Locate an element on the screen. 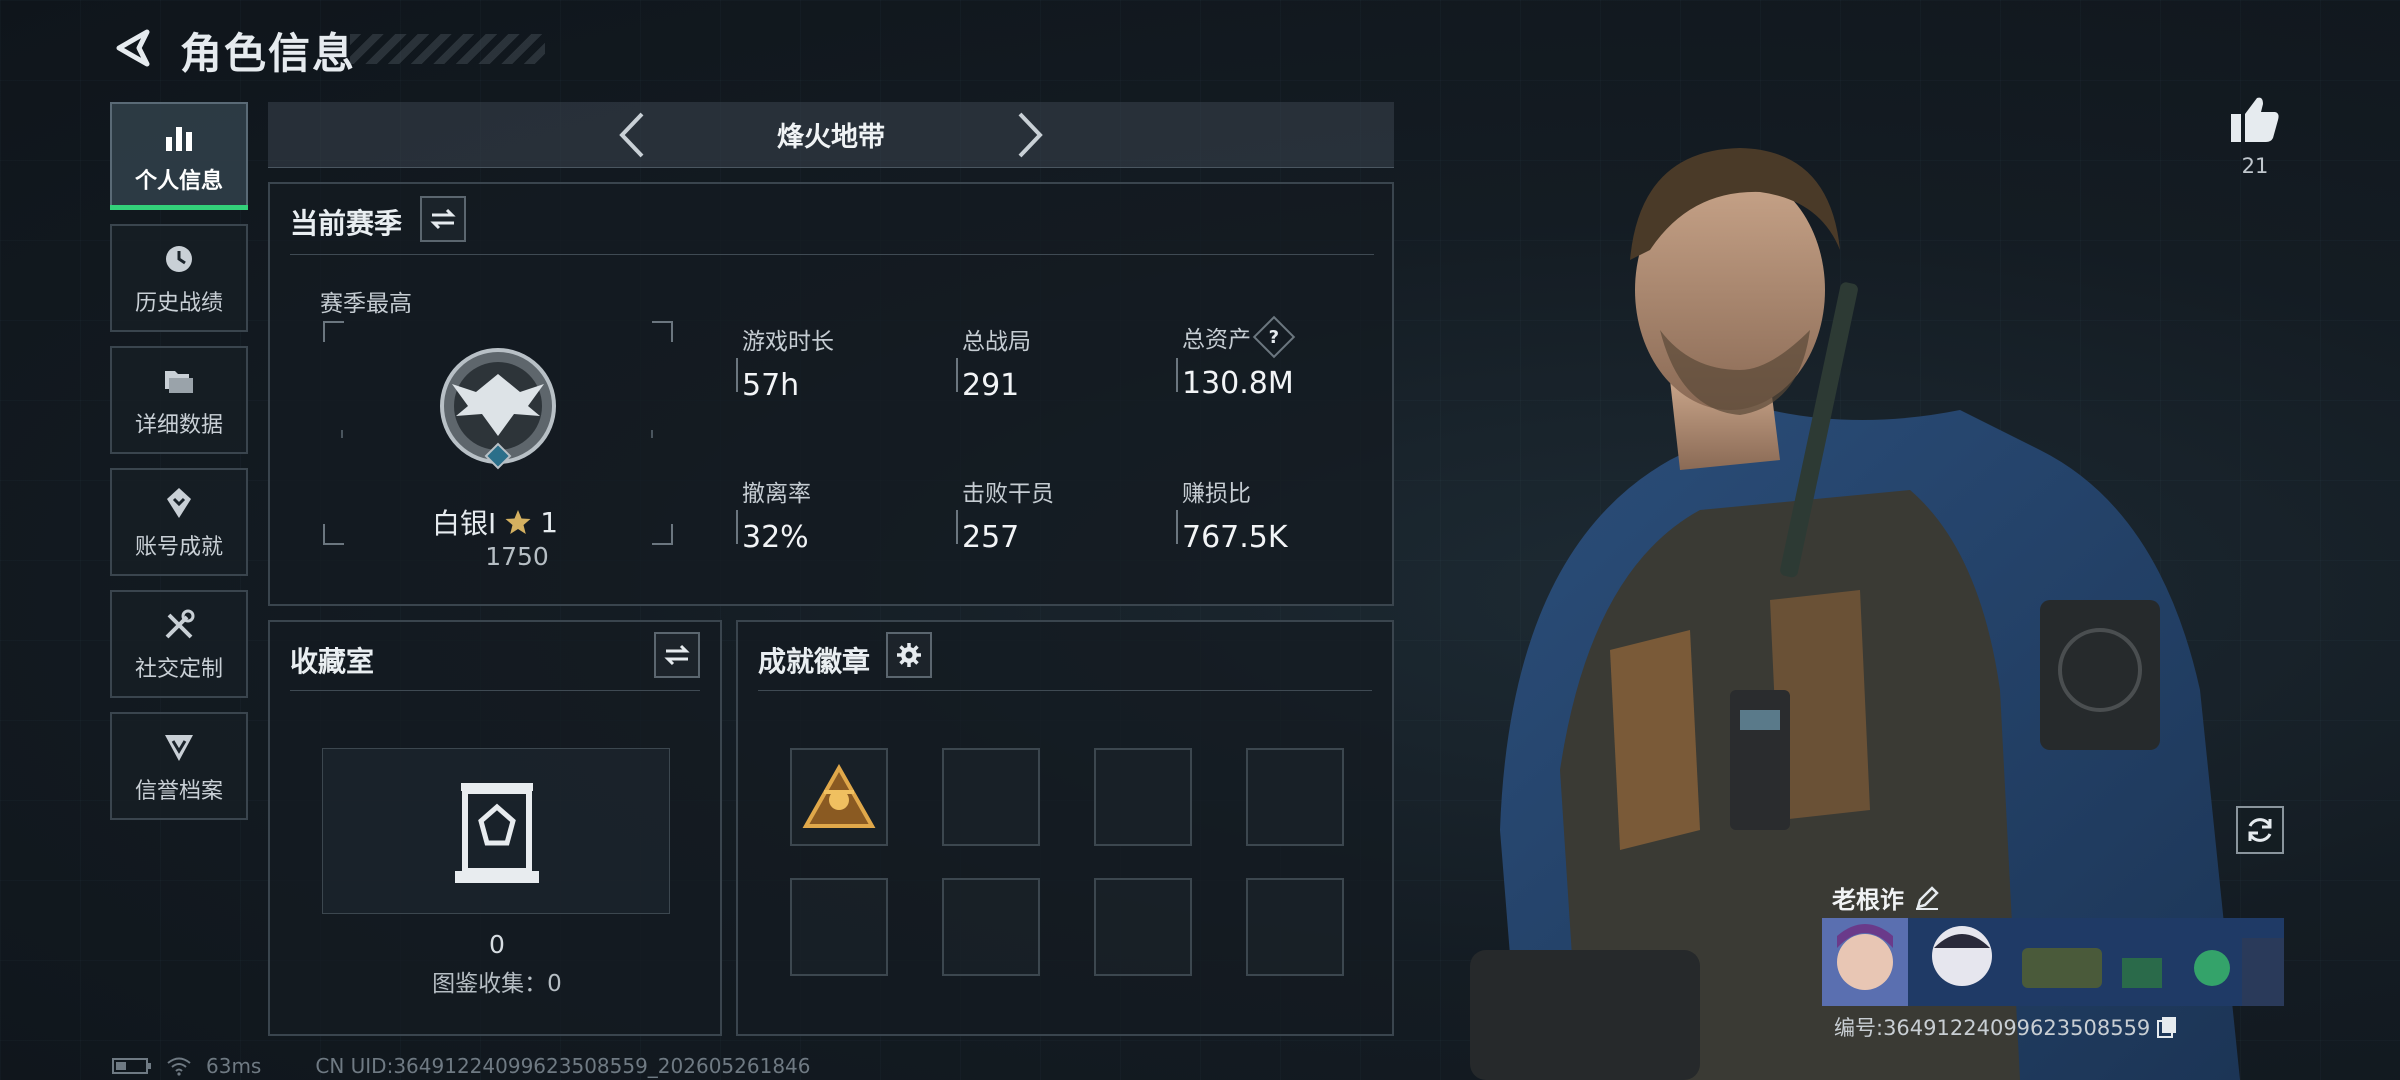 Image resolution: width=2400 pixels, height=1080 pixels. sidebar-item-personal-info: 个人信息 is located at coordinates (179, 156).